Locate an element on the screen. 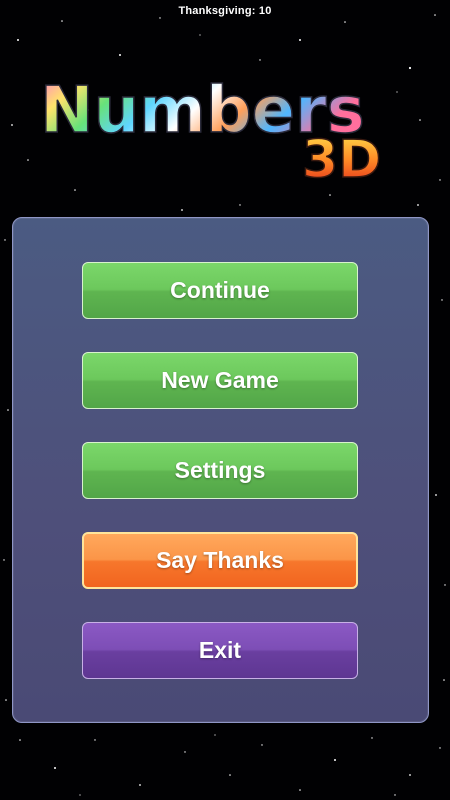 This screenshot has height=800, width=450. thanksgiving-counter: Thanksgiving: 10 is located at coordinates (225, 11).